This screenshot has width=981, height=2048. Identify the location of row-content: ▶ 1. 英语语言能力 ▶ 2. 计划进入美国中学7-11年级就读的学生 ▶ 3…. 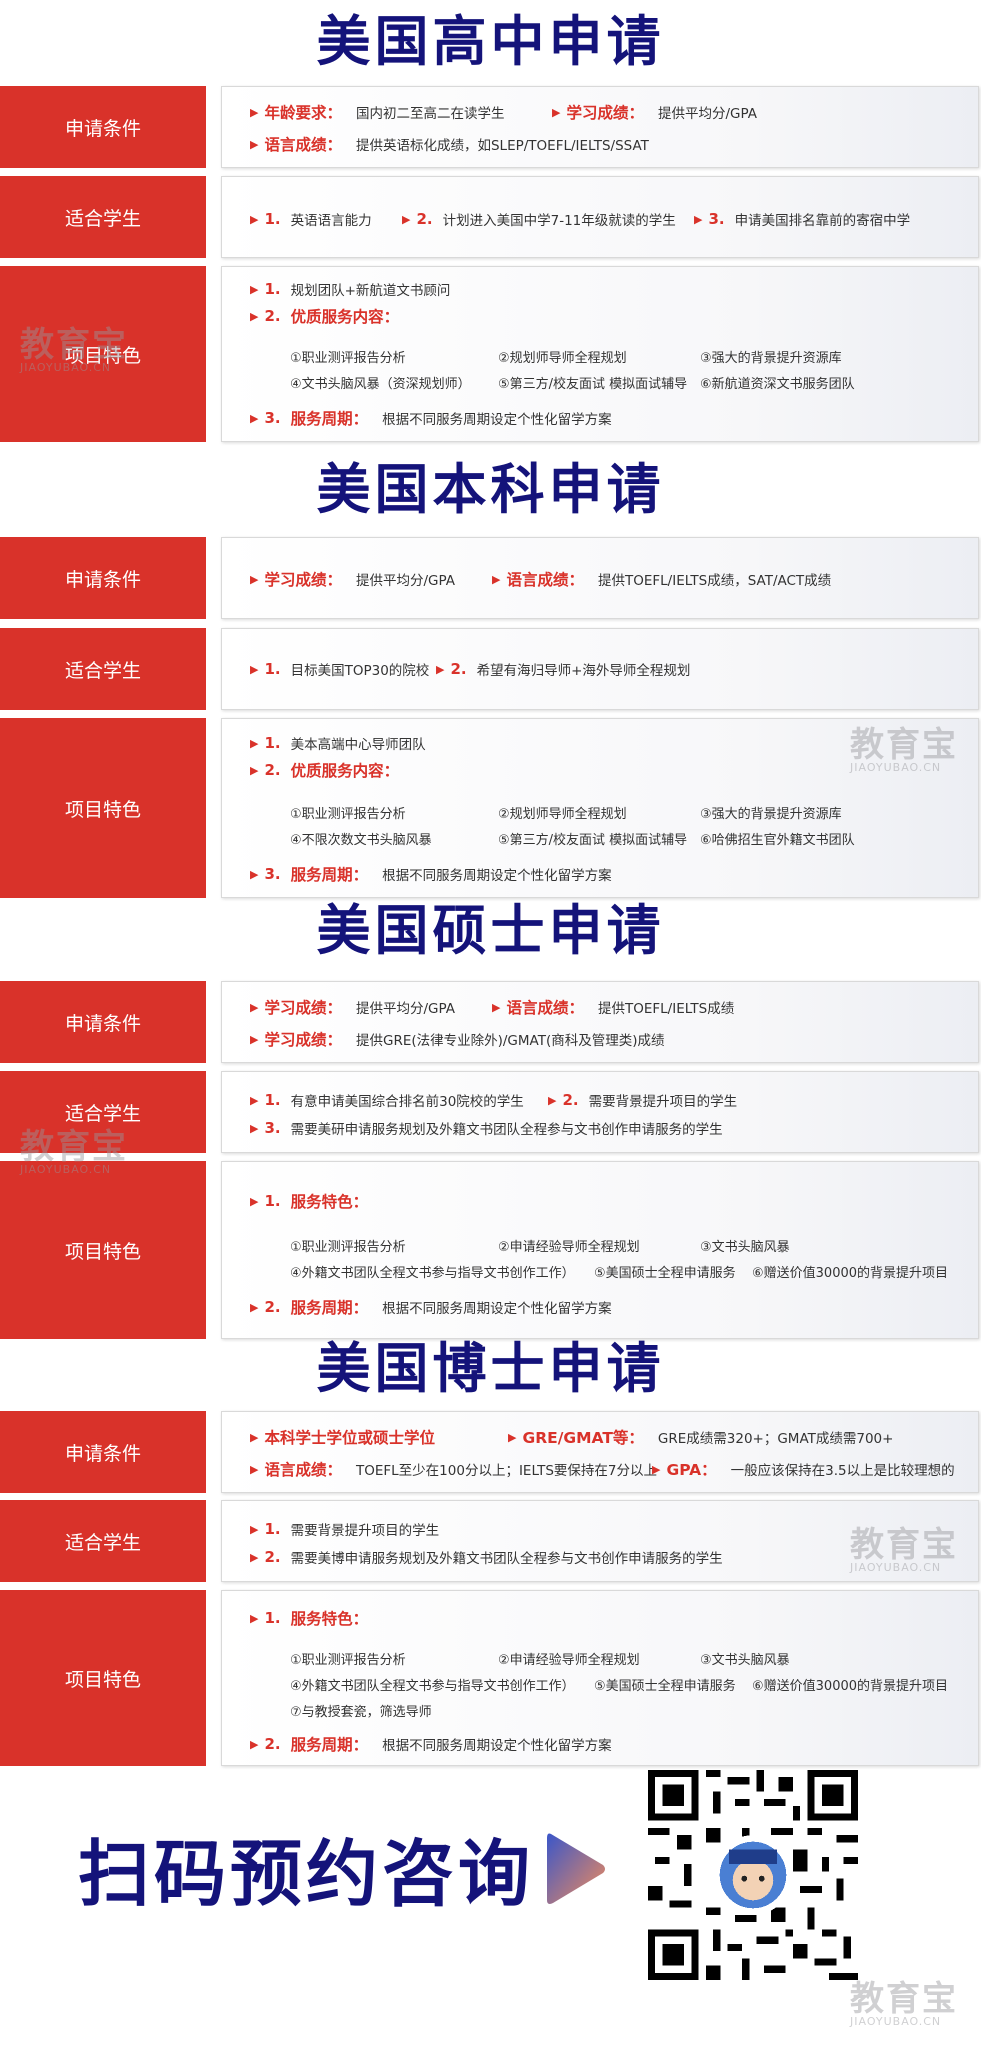
(600, 217).